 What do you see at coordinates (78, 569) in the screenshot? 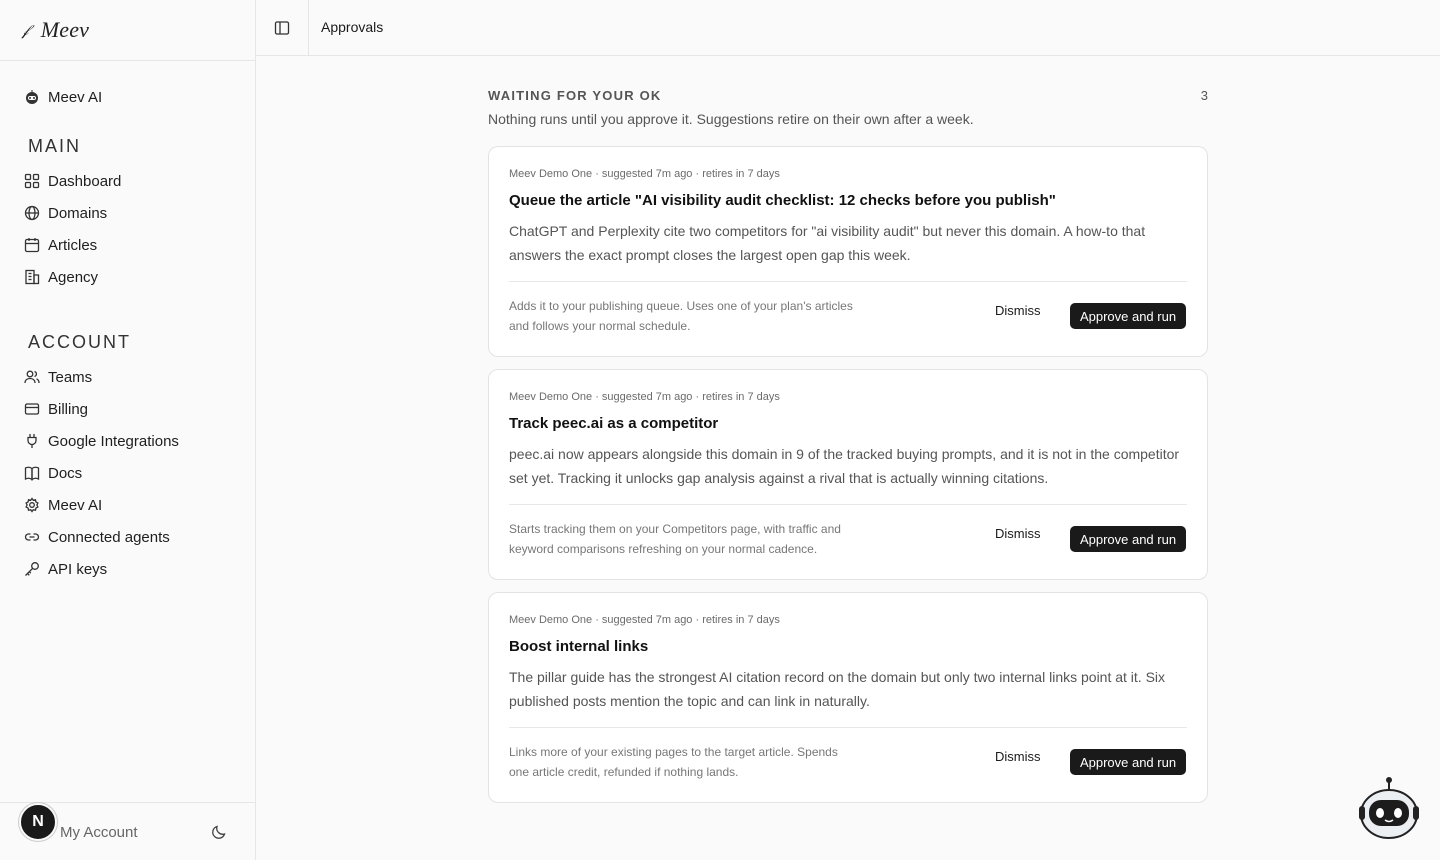
I see `sidebar-item-label: API keys` at bounding box center [78, 569].